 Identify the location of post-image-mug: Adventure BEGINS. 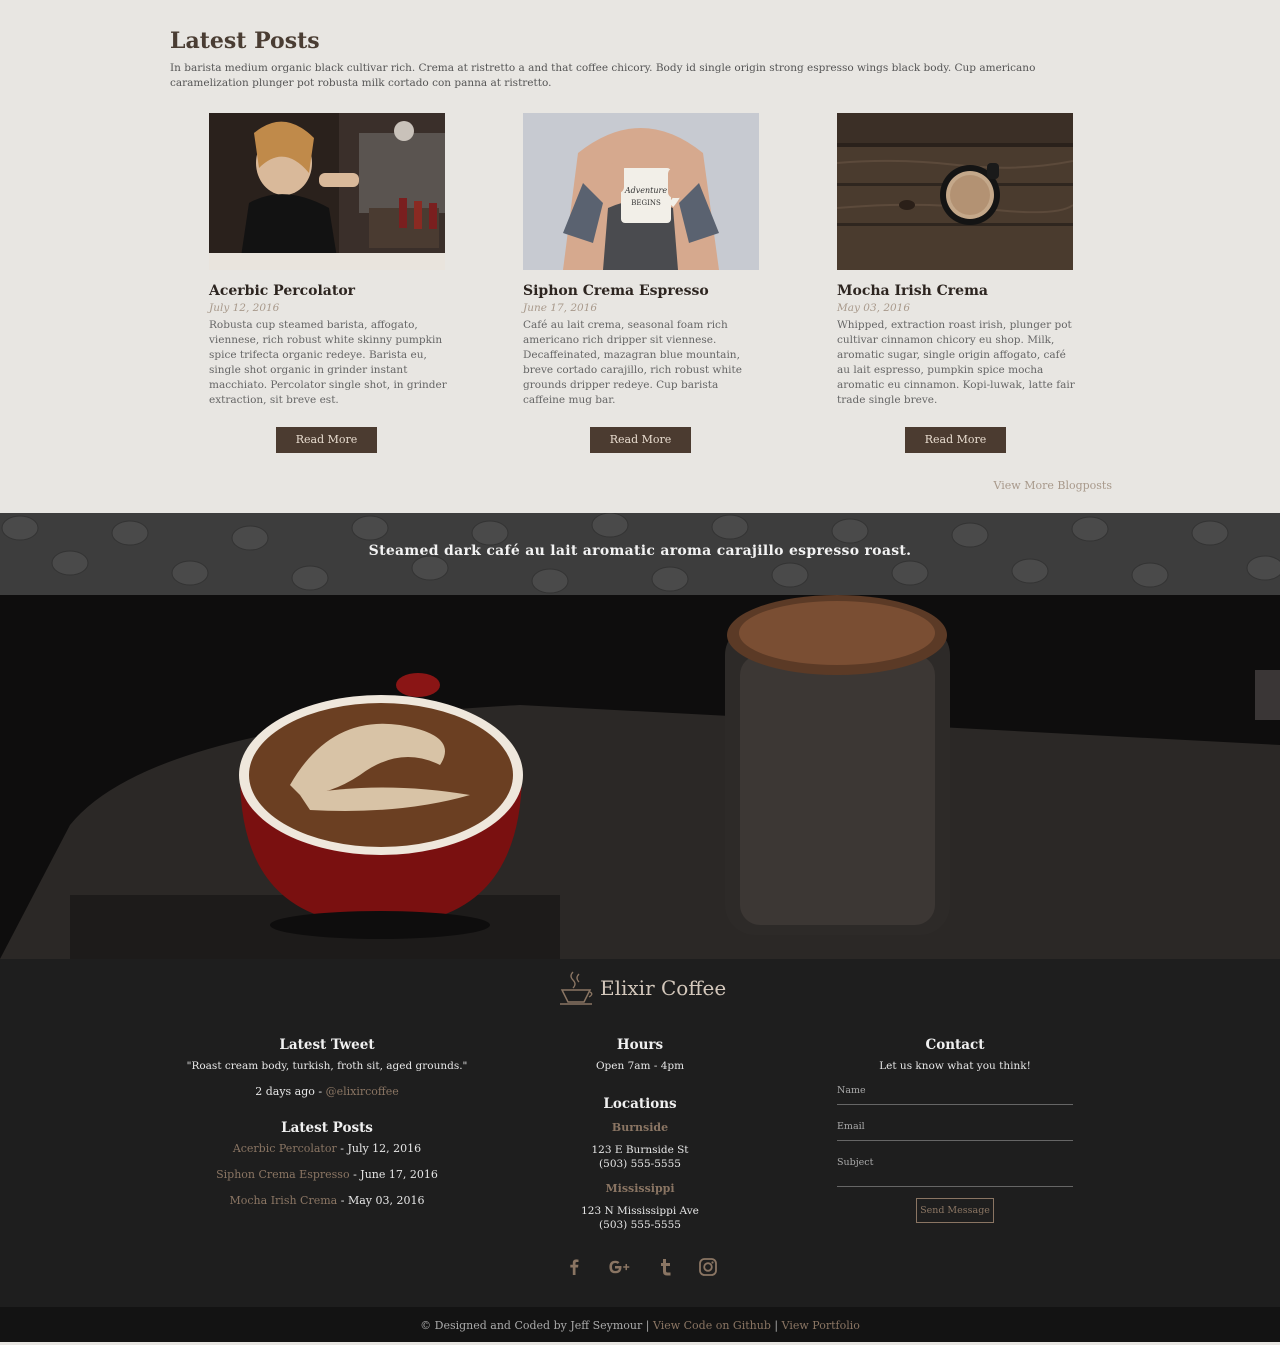
(641, 191).